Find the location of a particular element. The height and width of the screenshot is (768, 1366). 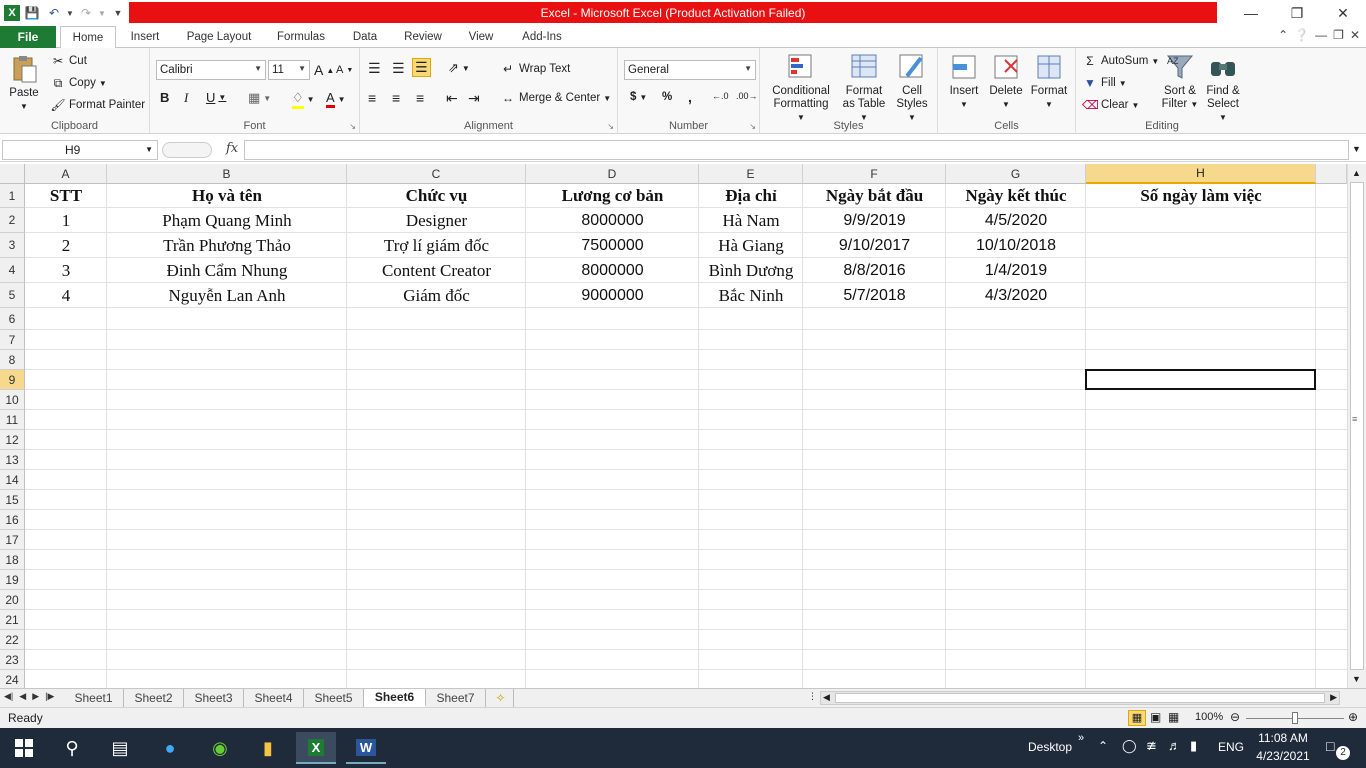

row-header-9: 9 is located at coordinates (12, 380).